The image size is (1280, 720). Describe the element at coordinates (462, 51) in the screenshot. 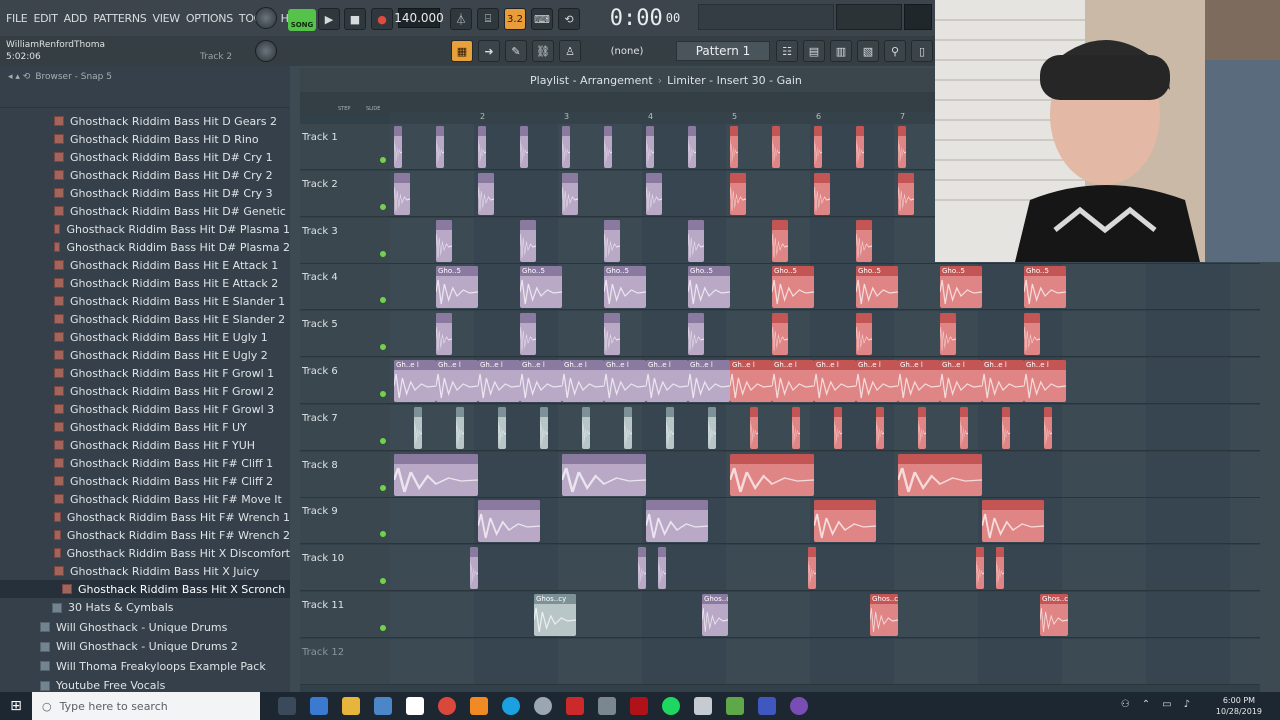

I see `playlist-view-button: ▦` at that location.